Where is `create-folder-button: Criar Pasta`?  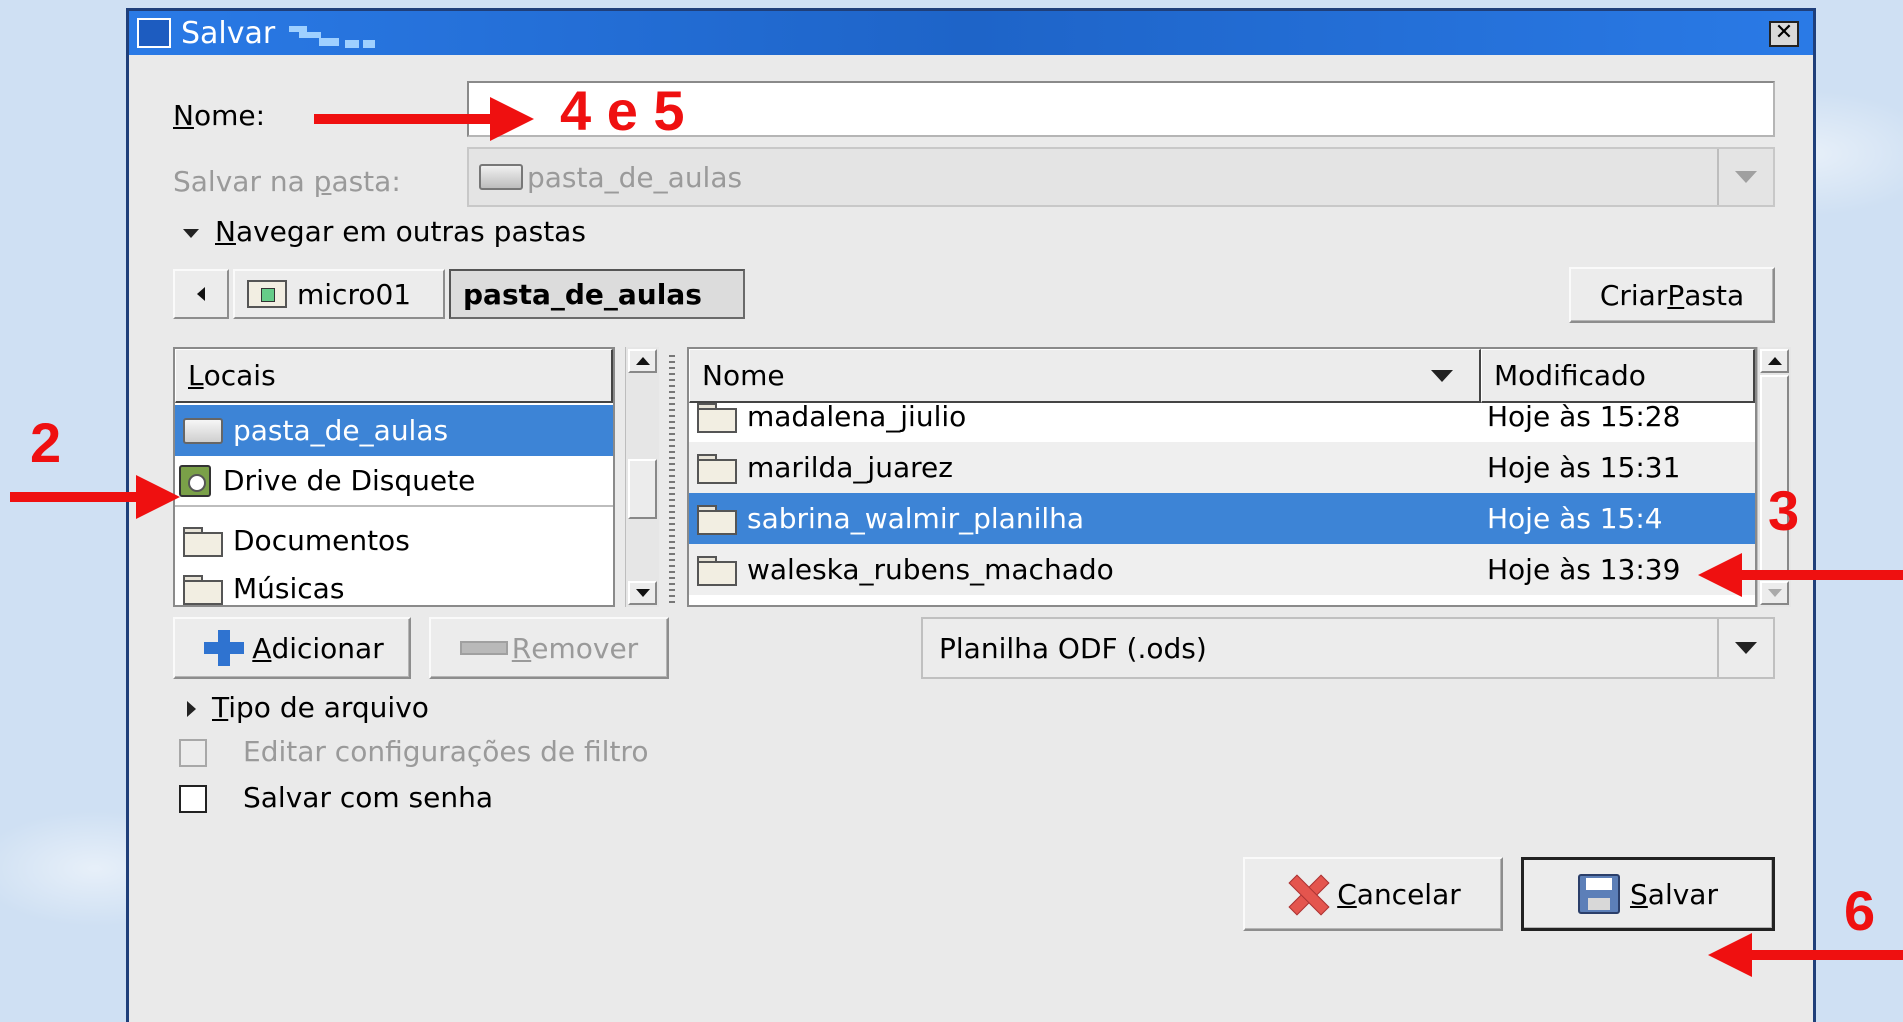
create-folder-button: Criar Pasta is located at coordinates (1672, 295).